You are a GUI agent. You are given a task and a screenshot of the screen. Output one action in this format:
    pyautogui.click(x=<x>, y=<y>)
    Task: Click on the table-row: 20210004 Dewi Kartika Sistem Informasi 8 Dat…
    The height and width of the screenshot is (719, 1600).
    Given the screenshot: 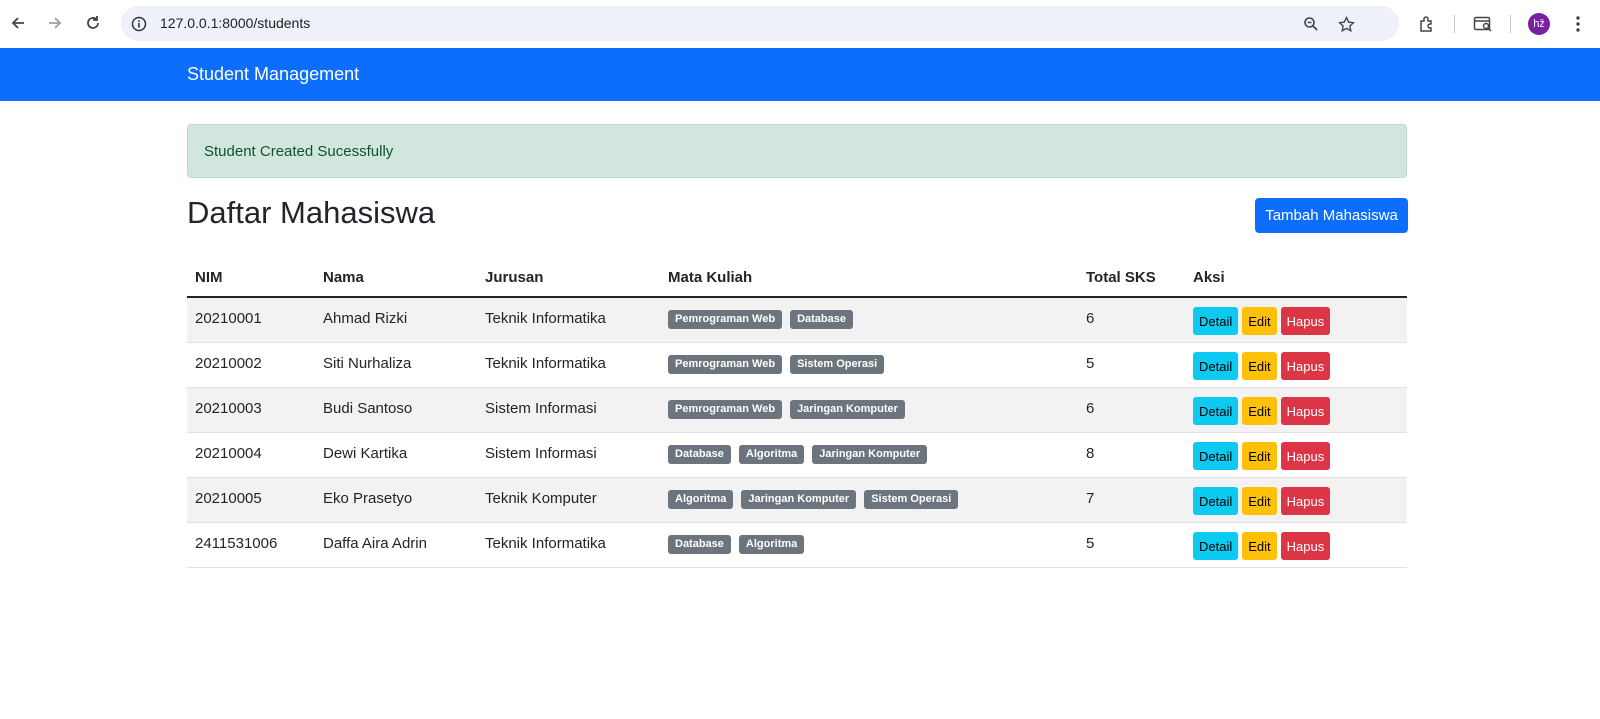 What is the action you would take?
    pyautogui.click(x=797, y=455)
    